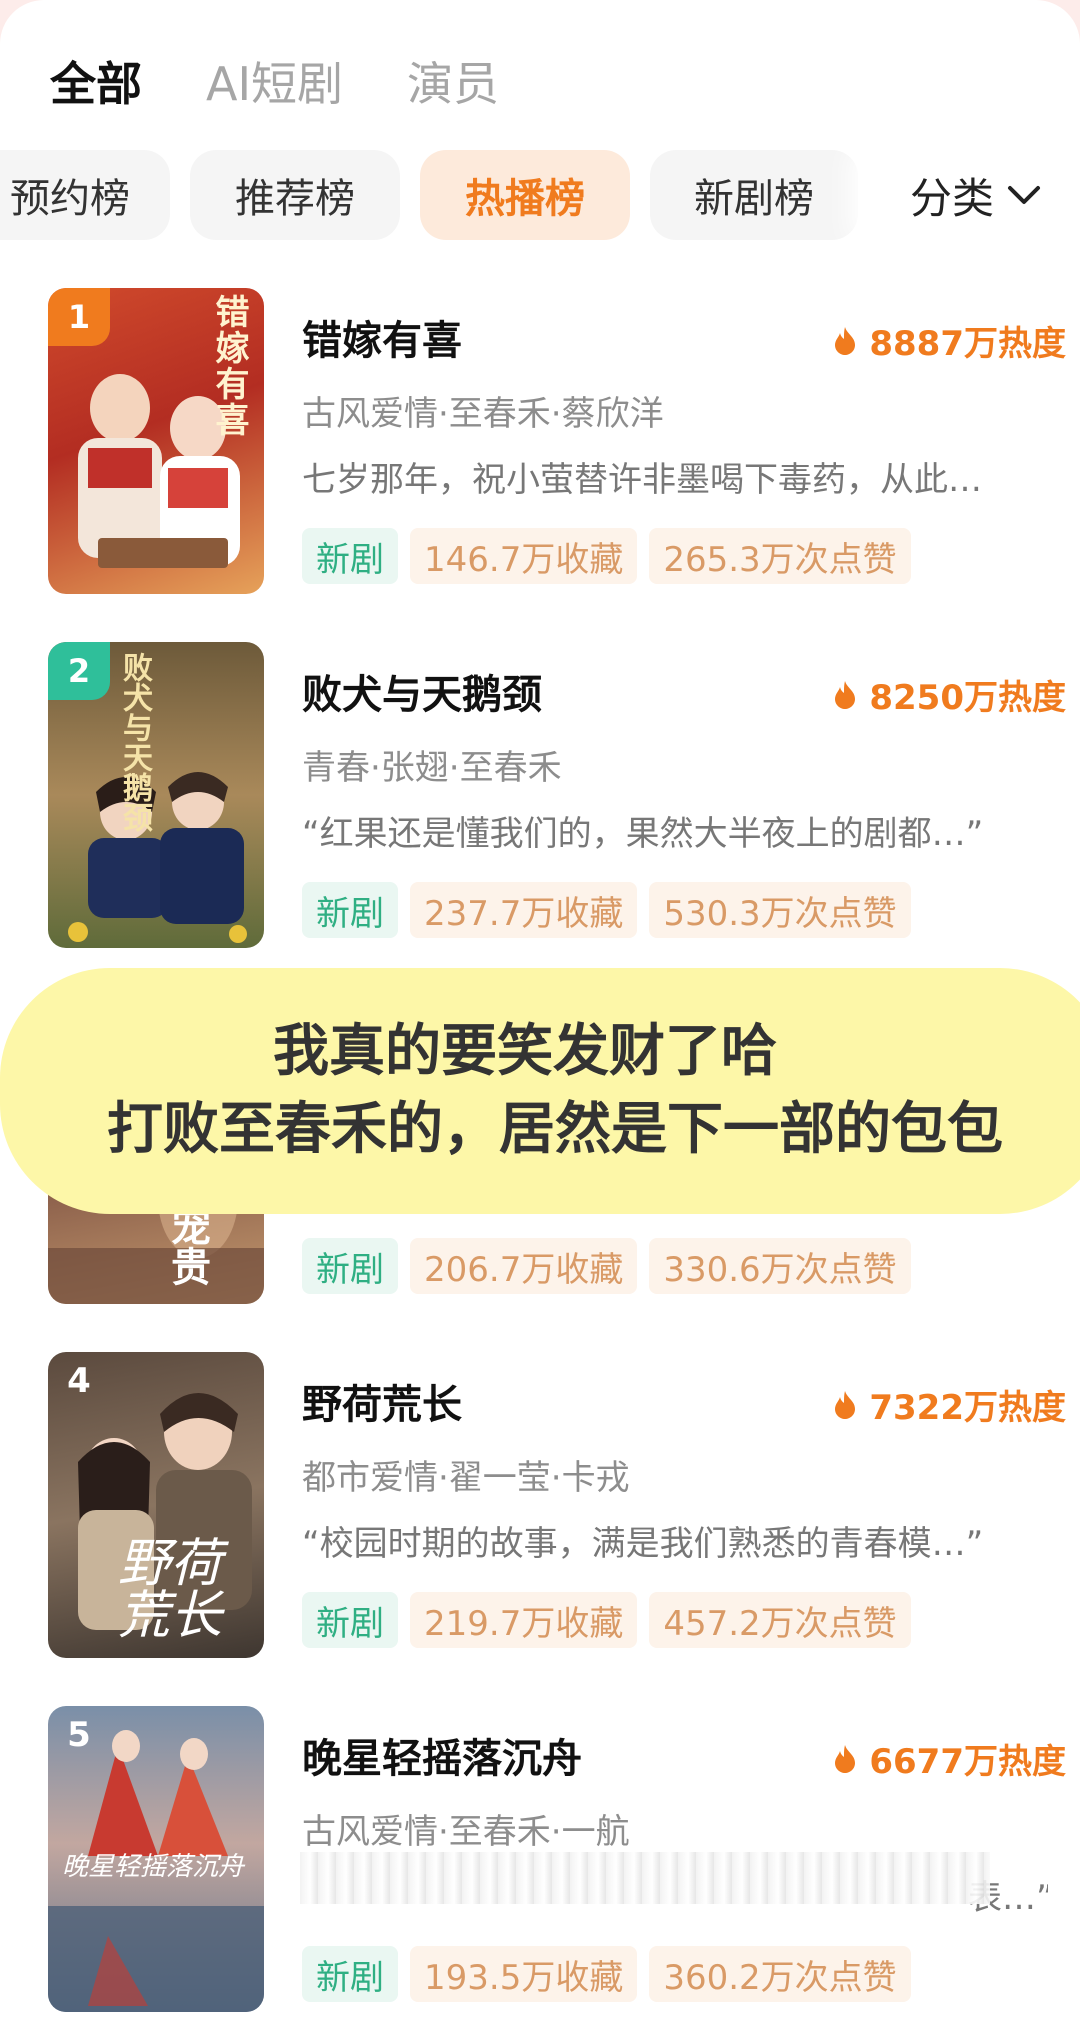  I want to click on caption-overlay: 我真的要笑发财了哈 打败至春禾的，居然是下一部的包包, so click(540, 1091).